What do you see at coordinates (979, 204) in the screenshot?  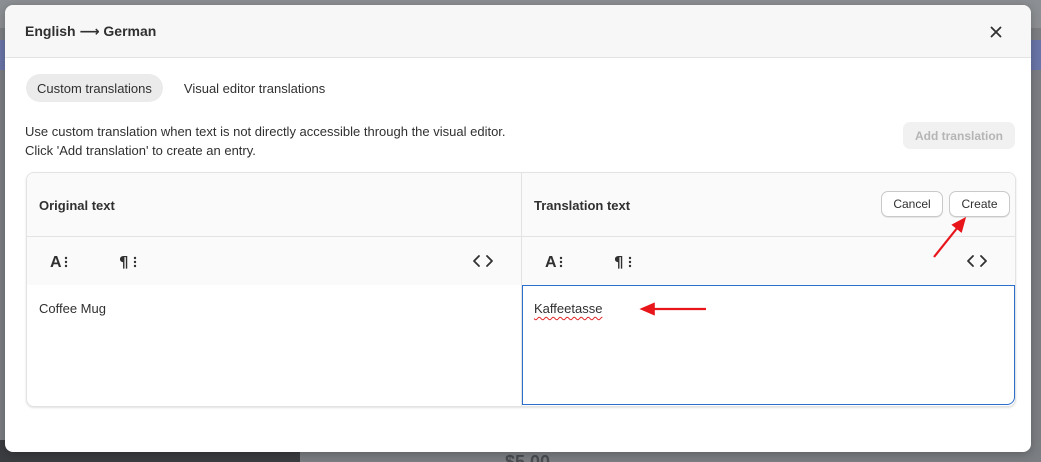 I see `create-button: Create` at bounding box center [979, 204].